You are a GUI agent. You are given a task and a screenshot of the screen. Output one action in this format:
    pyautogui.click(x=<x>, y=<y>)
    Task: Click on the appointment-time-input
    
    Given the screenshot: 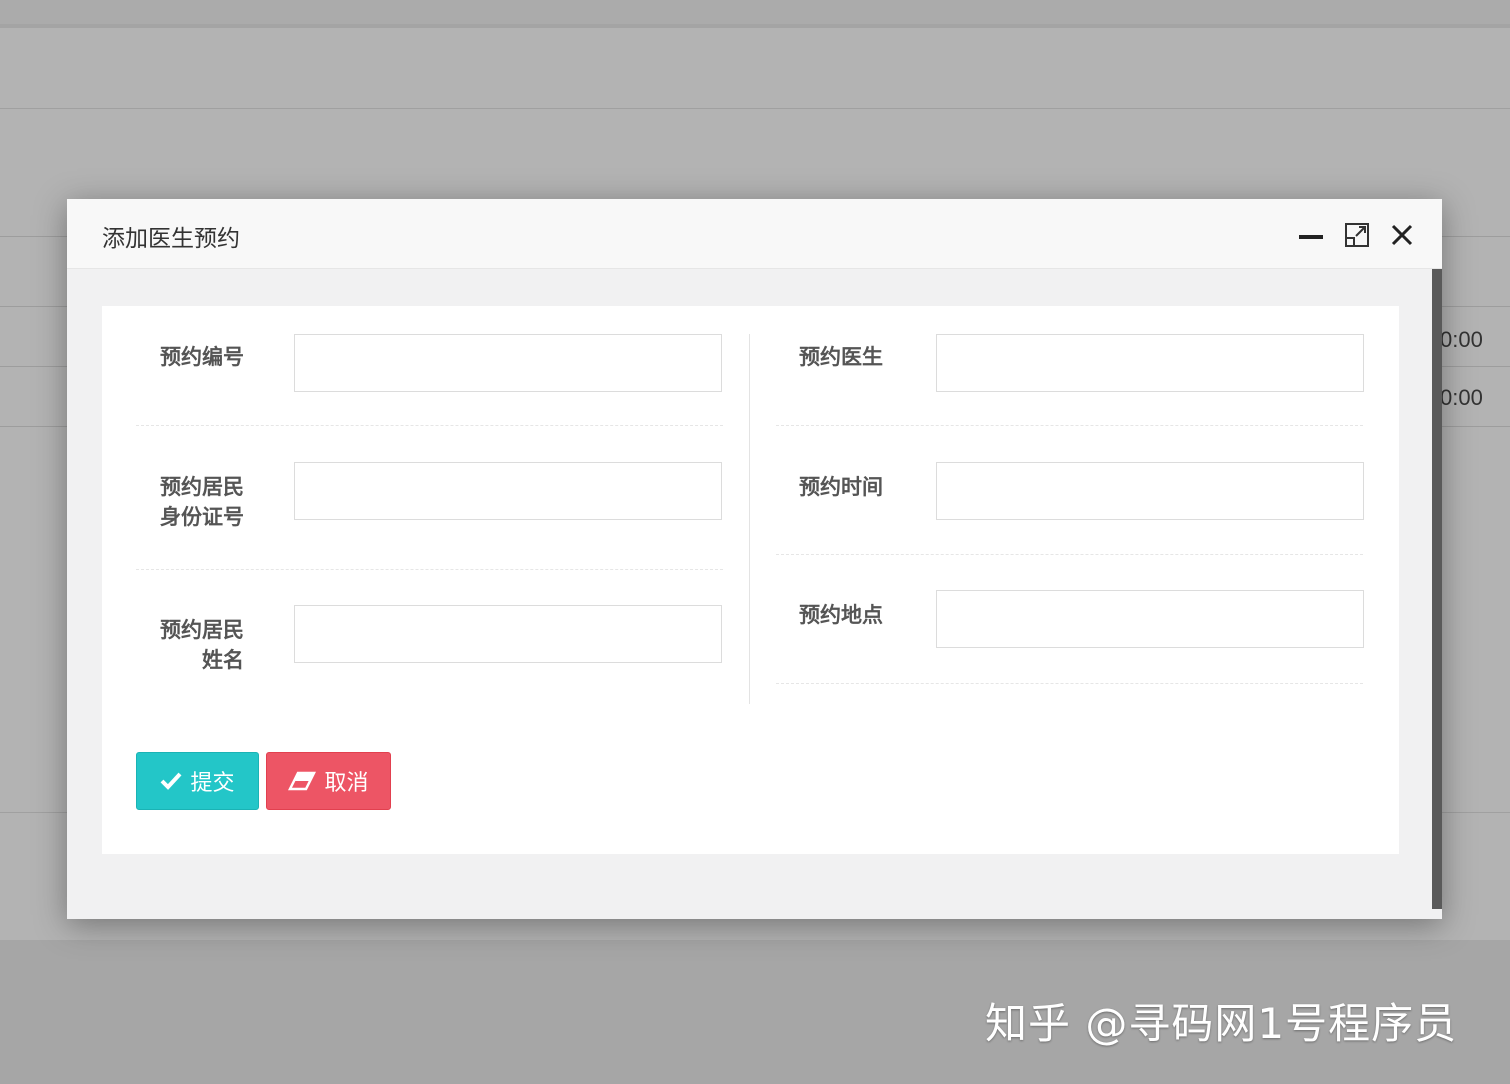 What is the action you would take?
    pyautogui.click(x=1150, y=491)
    